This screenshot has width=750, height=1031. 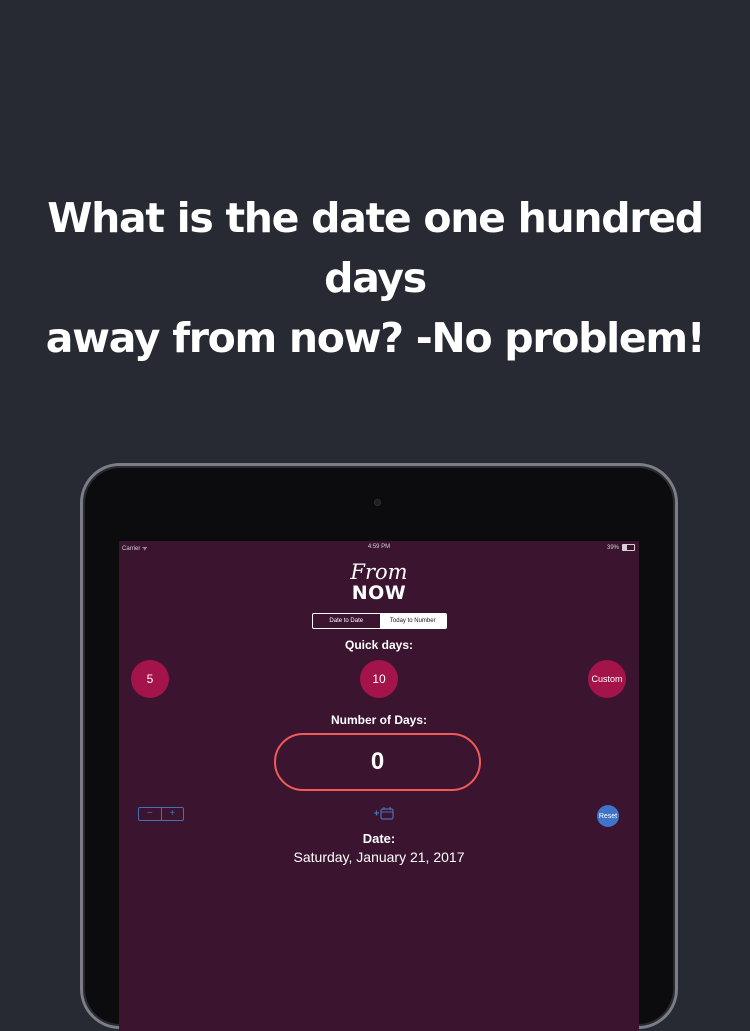 I want to click on status-time: 4:59 PM, so click(x=379, y=547).